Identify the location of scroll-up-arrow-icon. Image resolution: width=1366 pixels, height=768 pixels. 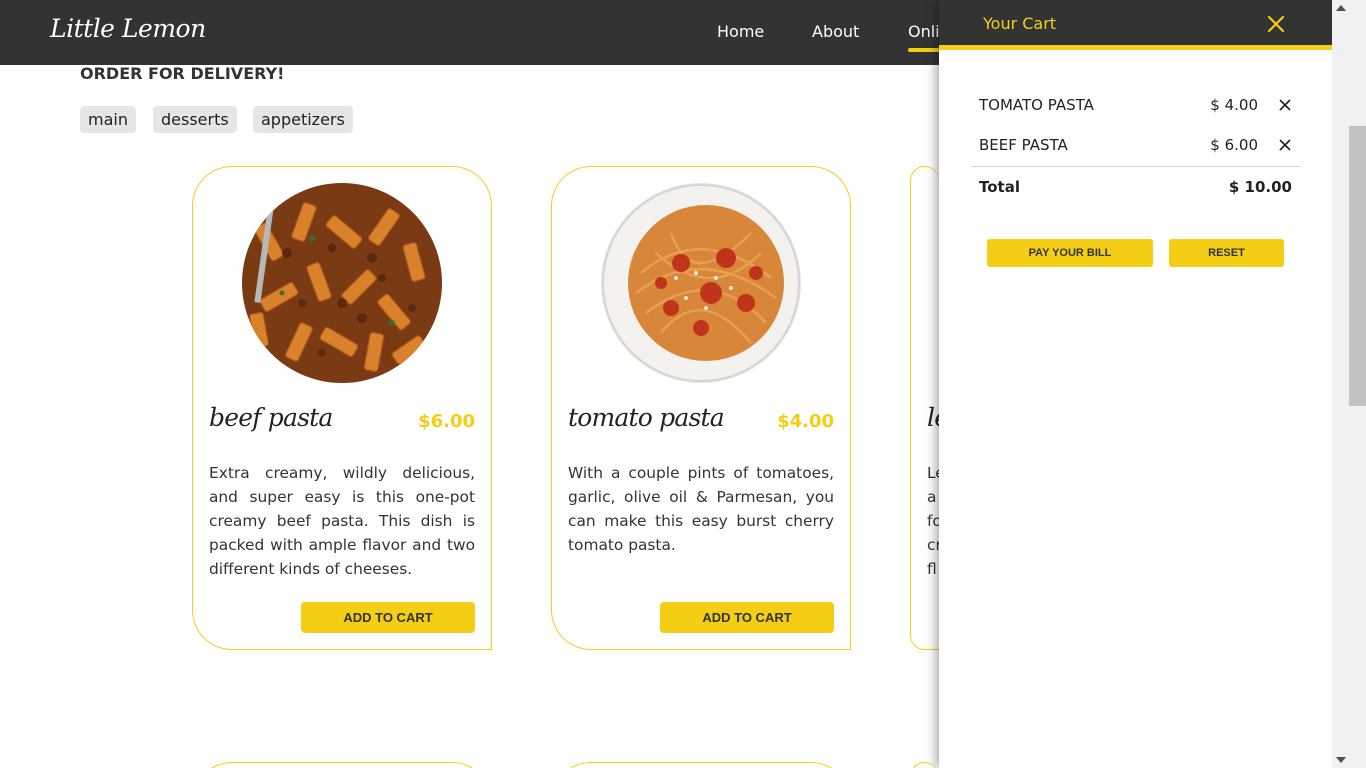
(1349, 8).